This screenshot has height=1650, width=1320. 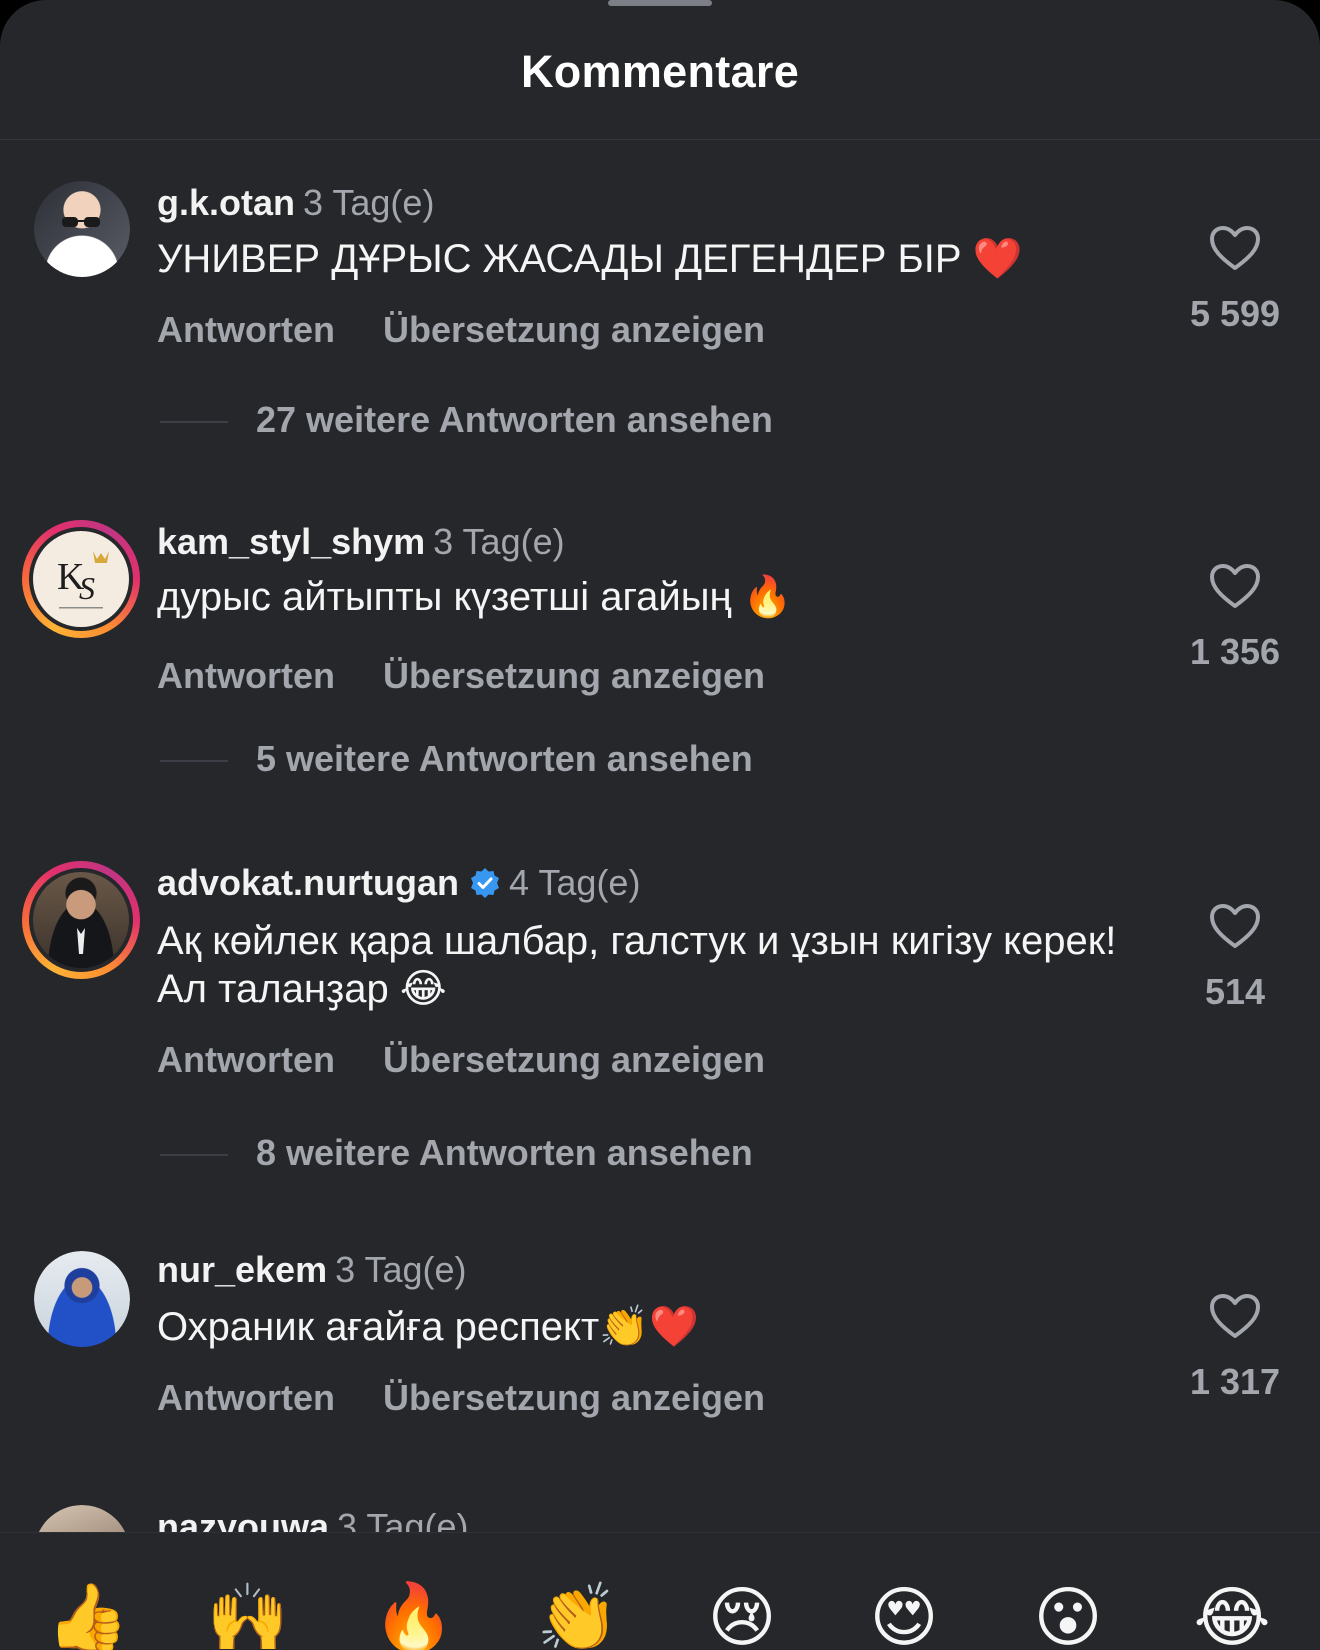 I want to click on like-count: 514, so click(x=1235, y=991).